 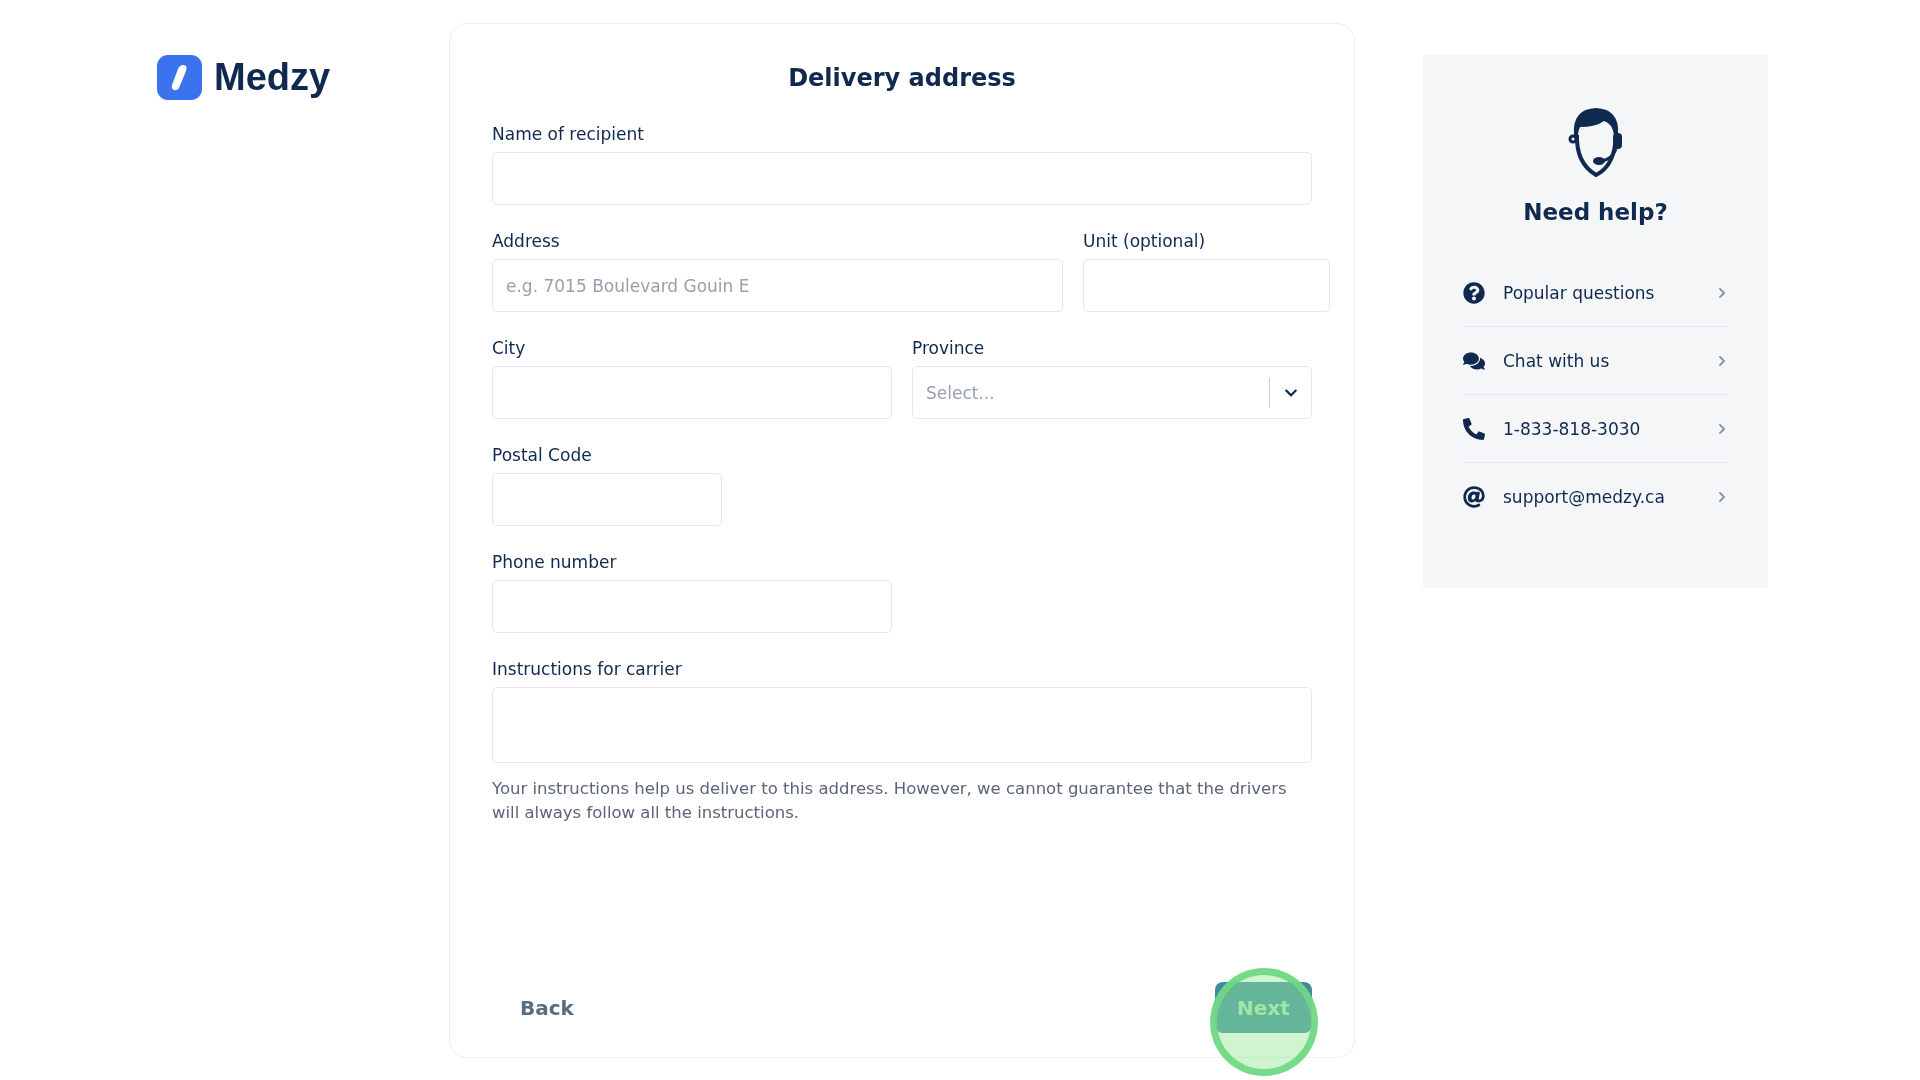 What do you see at coordinates (1595, 497) in the screenshot?
I see `help-link: support@medzy.ca` at bounding box center [1595, 497].